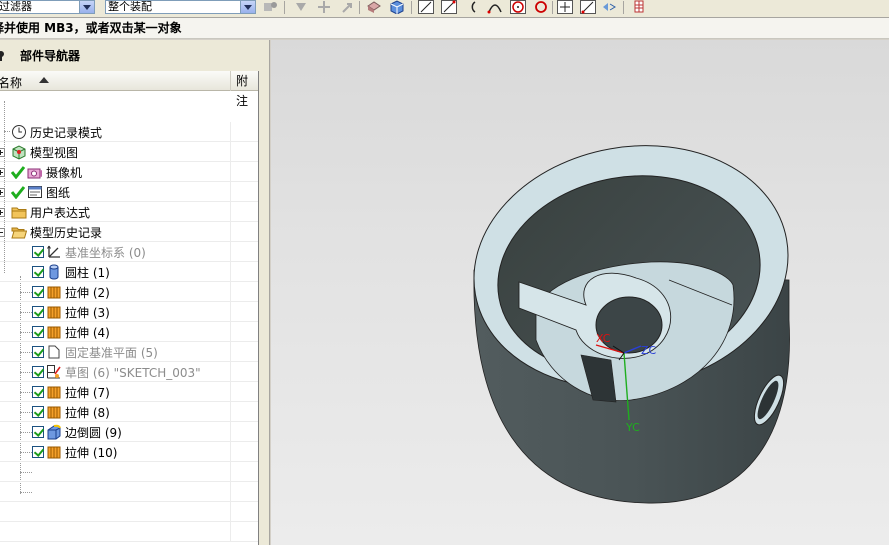  I want to click on tree-item-label: 历史记录模式, so click(66, 133).